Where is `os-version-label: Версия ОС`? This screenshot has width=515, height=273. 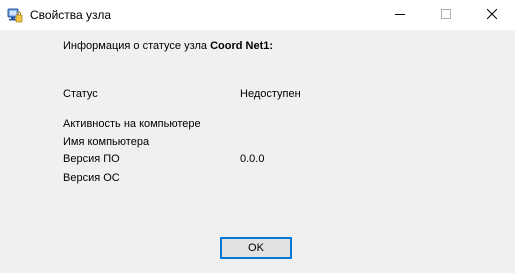 os-version-label: Версия ОС is located at coordinates (91, 178).